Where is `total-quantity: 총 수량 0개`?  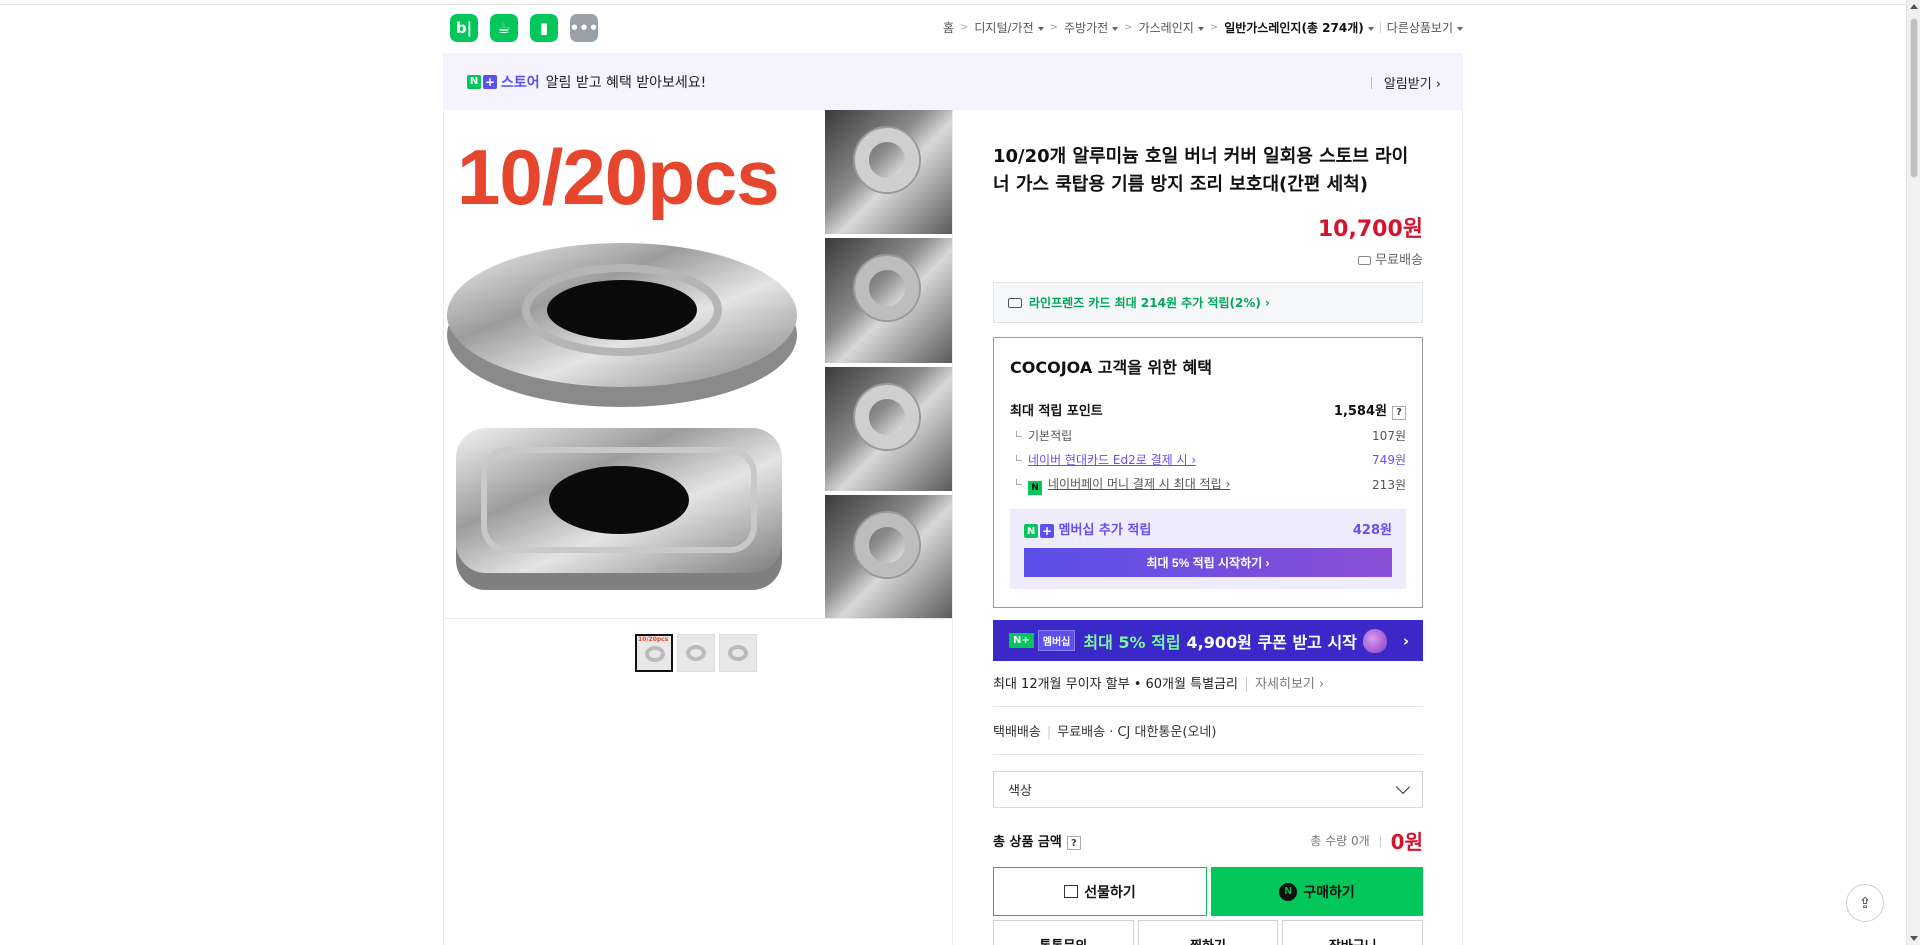
total-quantity: 총 수량 0개 is located at coordinates (1340, 841).